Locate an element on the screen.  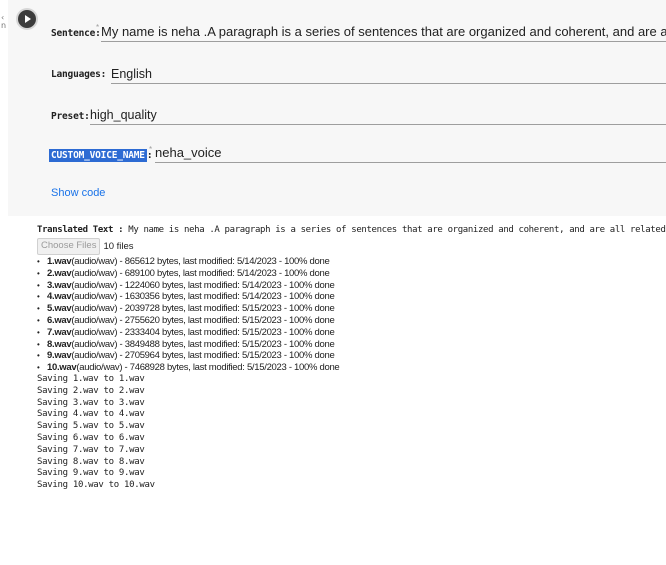
file-name: 4.wav is located at coordinates (59, 297).